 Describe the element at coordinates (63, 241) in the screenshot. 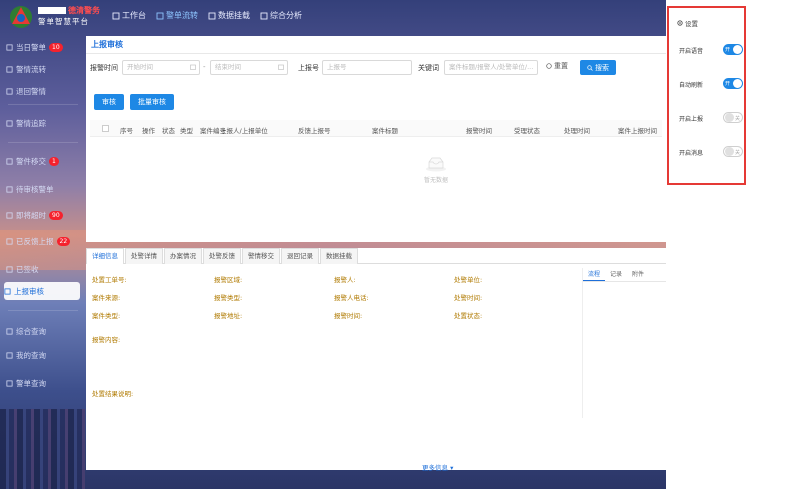

I see `count-badge: 22` at that location.